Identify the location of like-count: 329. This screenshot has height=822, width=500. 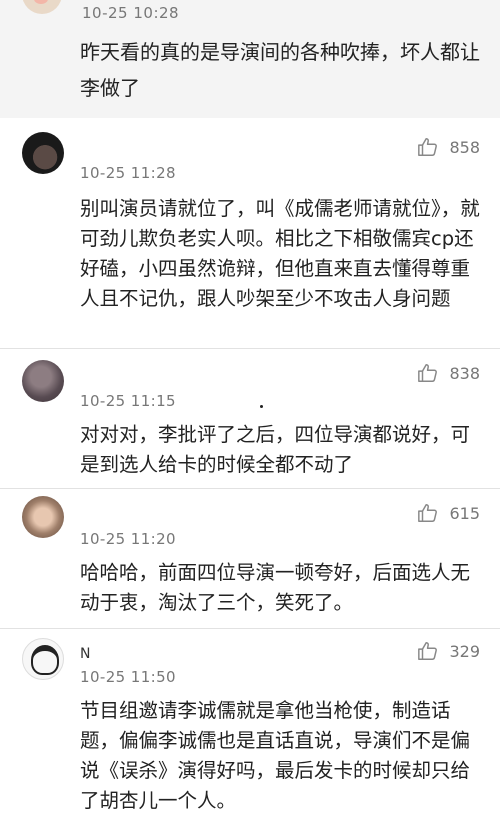
(464, 651).